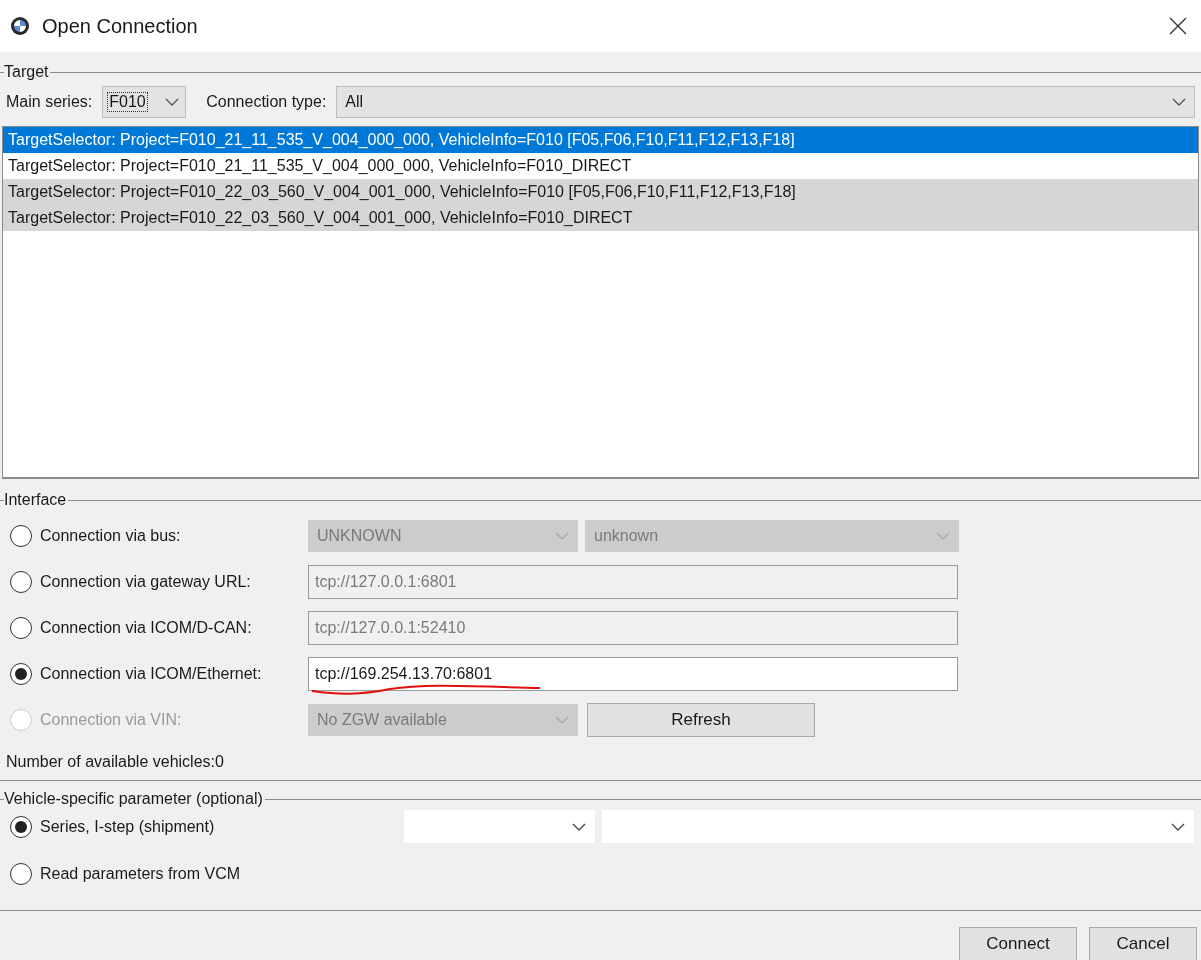  Describe the element at coordinates (151, 674) in the screenshot. I see `option-label: Connection via ICOM/Ethernet:` at that location.